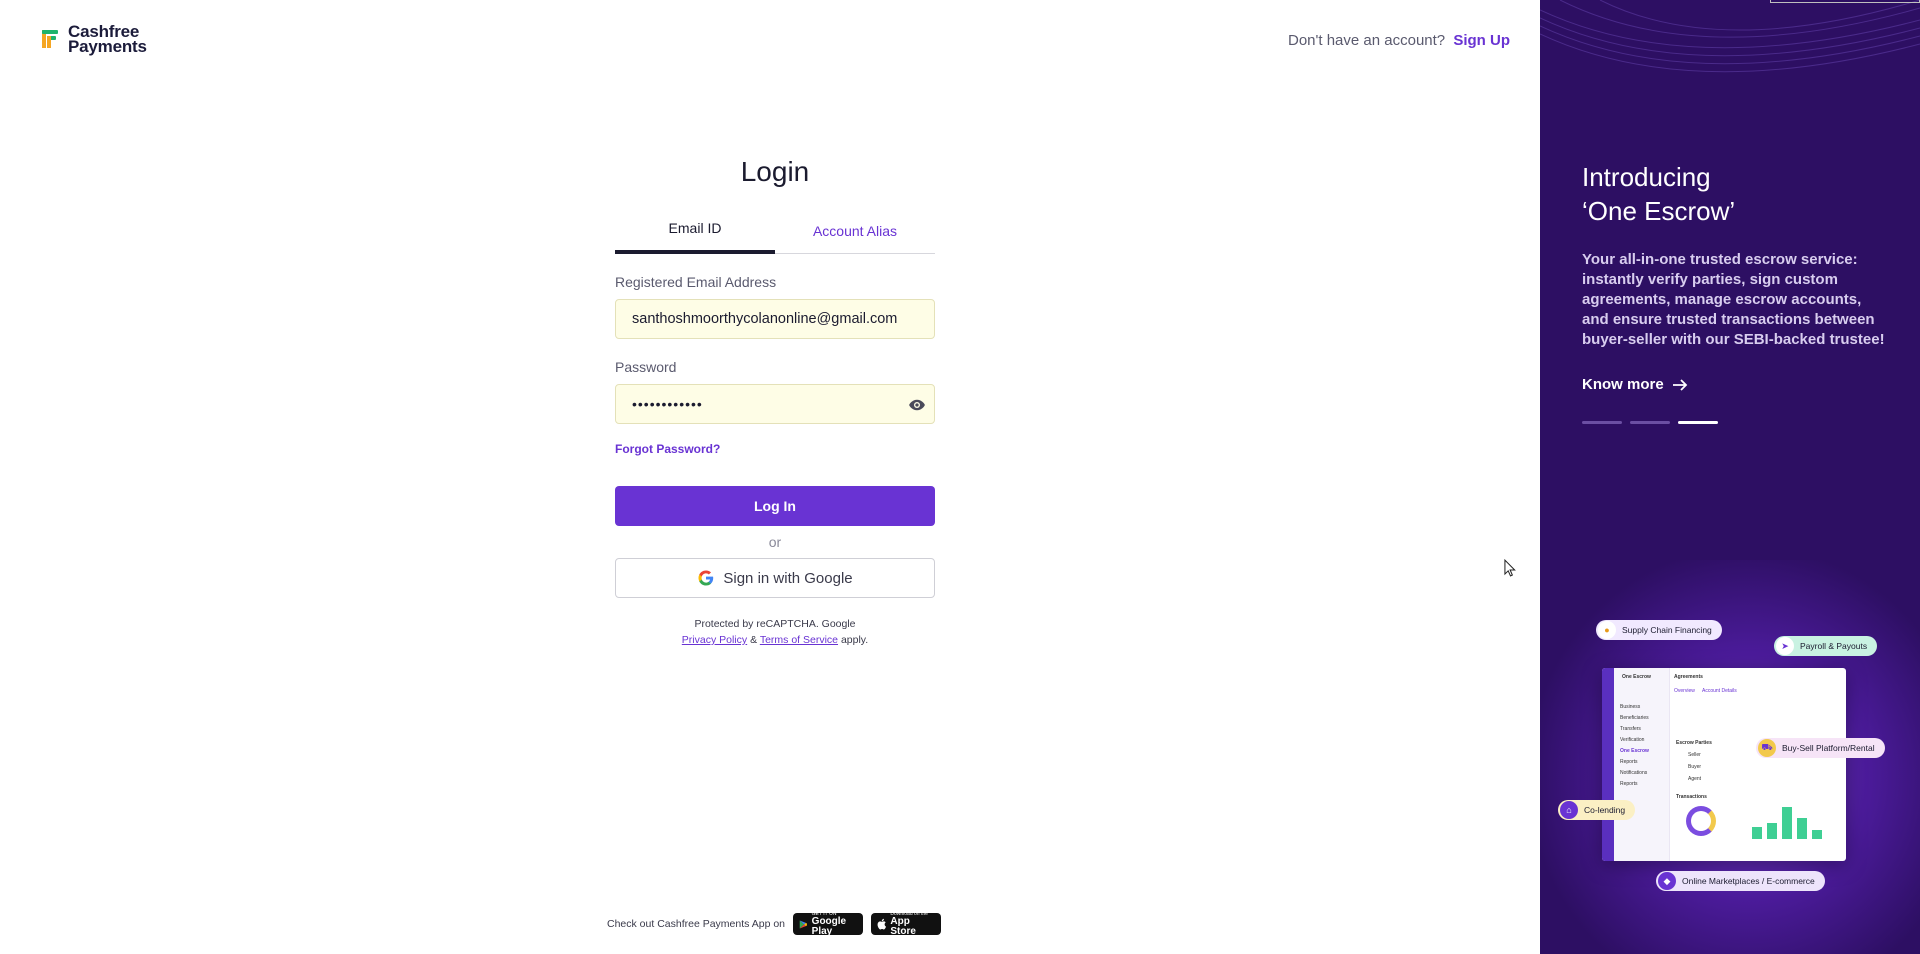 The image size is (1920, 954). Describe the element at coordinates (1659, 630) in the screenshot. I see `chip-supply-chain-financing: ● Supply Chain Financing` at that location.